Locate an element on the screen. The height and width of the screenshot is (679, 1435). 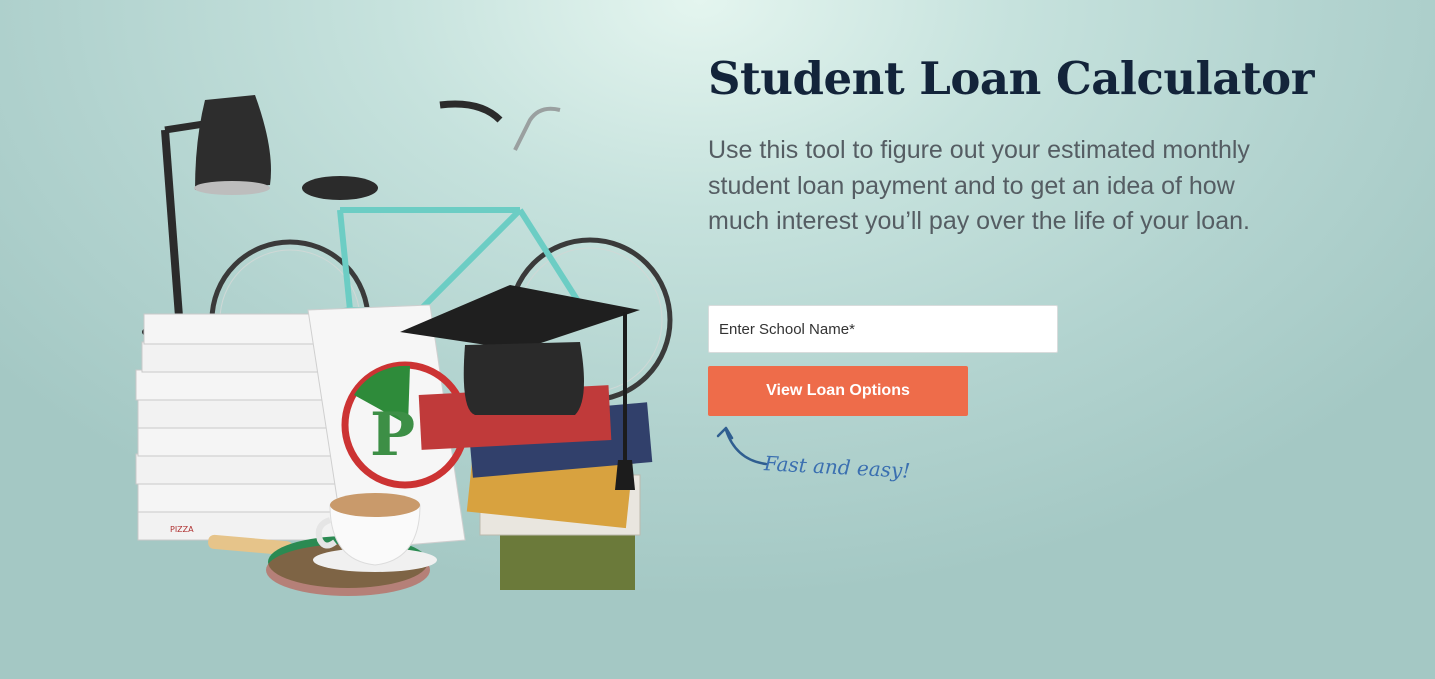
handlebar-icon is located at coordinates (471, 111).